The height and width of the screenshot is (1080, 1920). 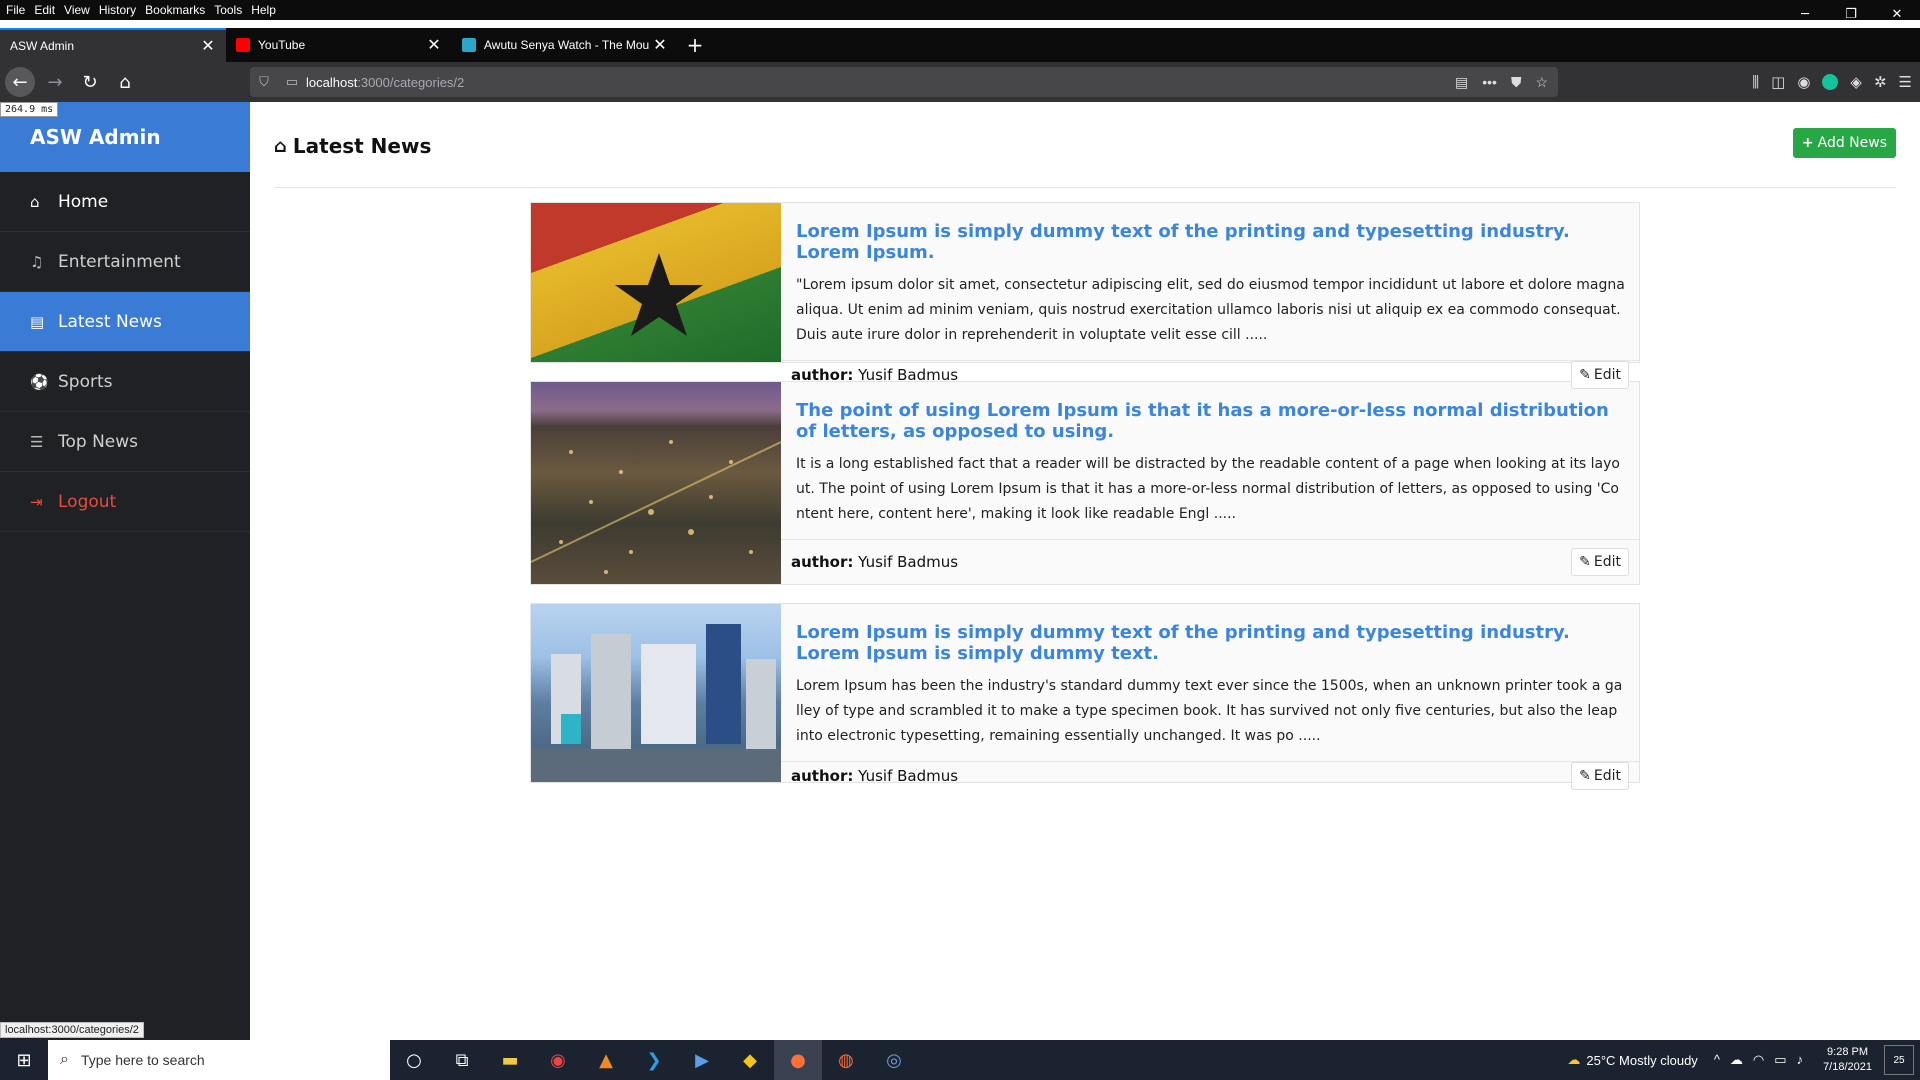 I want to click on page-title: ⌂ Latest News, so click(x=352, y=146).